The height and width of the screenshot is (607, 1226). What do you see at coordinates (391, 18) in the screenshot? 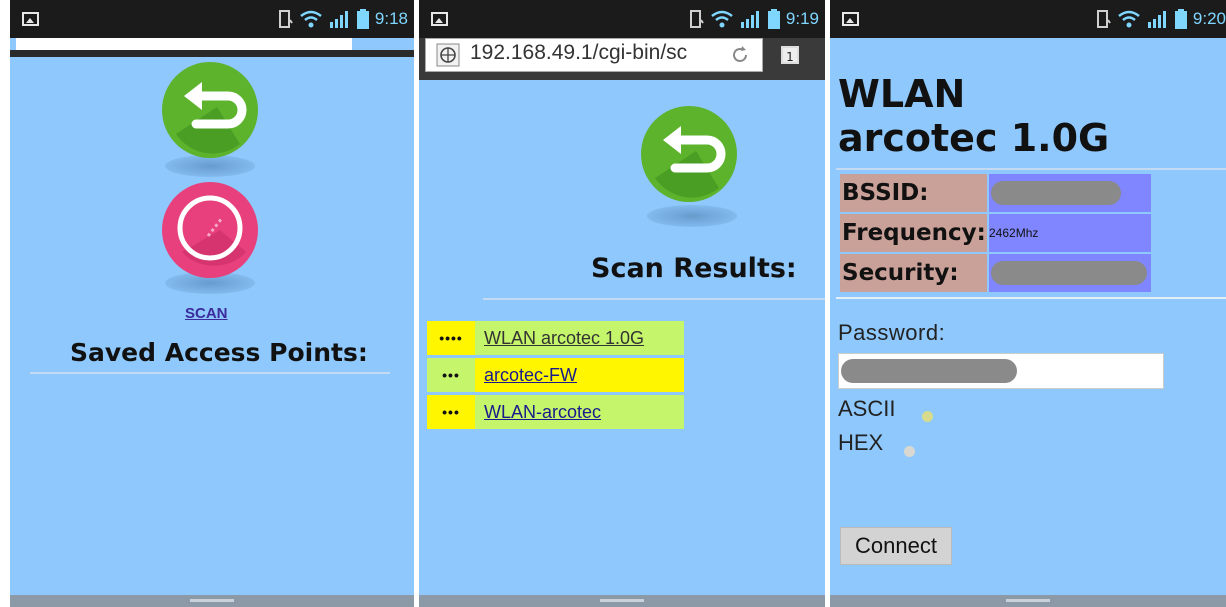
I see `status-time: 9:18` at bounding box center [391, 18].